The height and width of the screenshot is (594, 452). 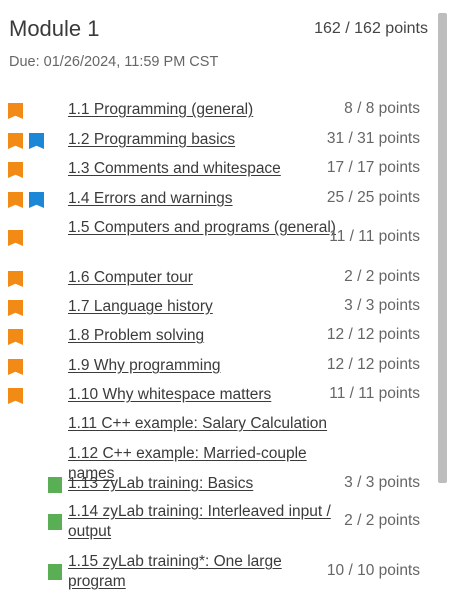 What do you see at coordinates (203, 395) in the screenshot?
I see `section-link: 1.10 Why whitespace matters` at bounding box center [203, 395].